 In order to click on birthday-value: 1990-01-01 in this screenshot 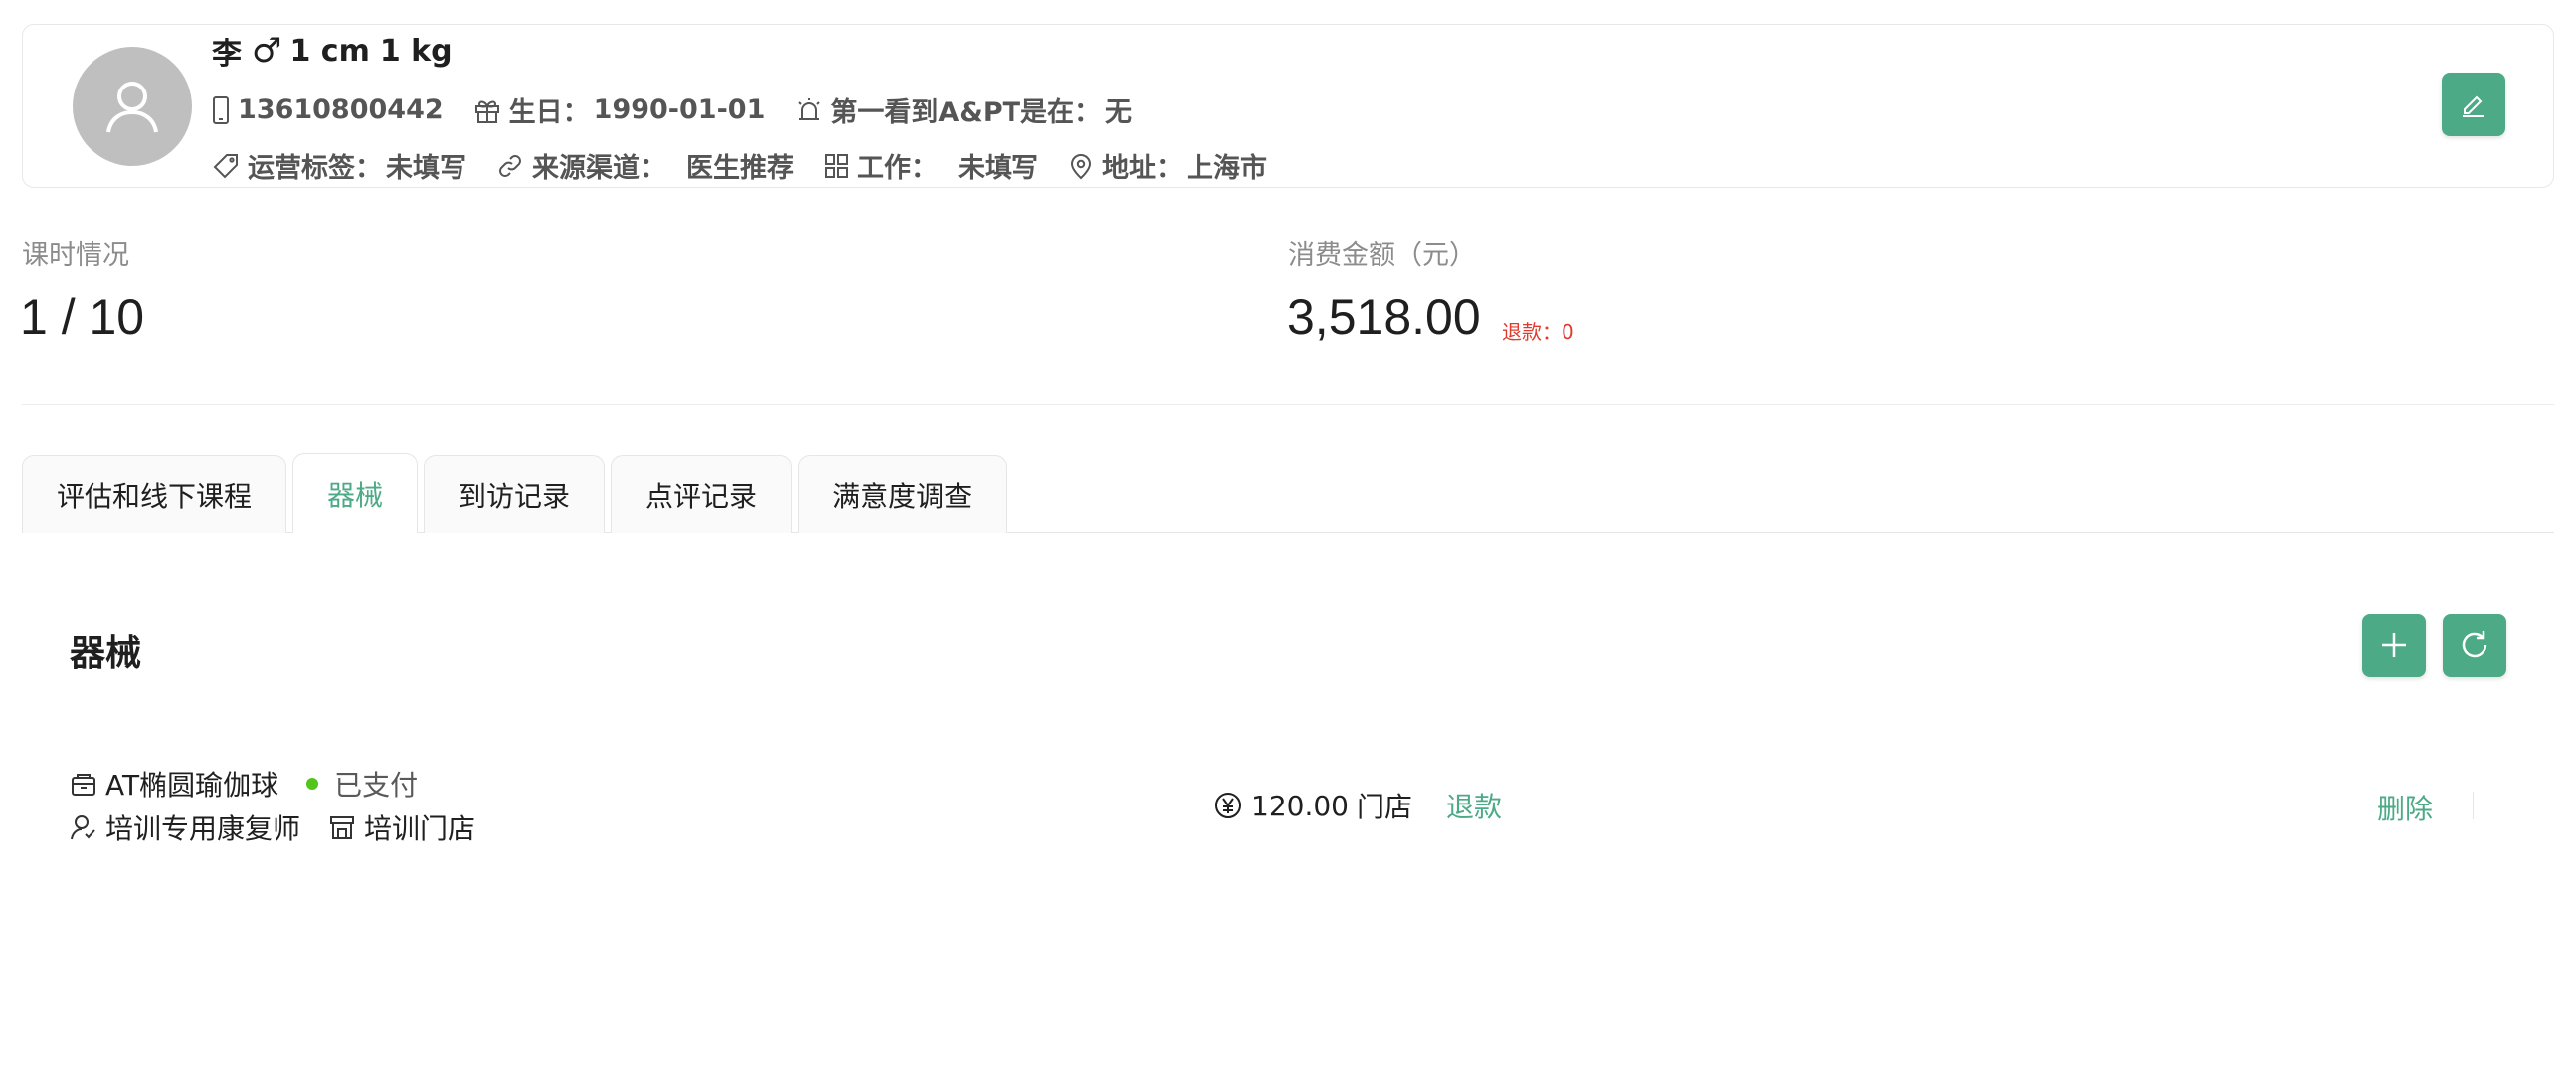, I will do `click(679, 110)`.